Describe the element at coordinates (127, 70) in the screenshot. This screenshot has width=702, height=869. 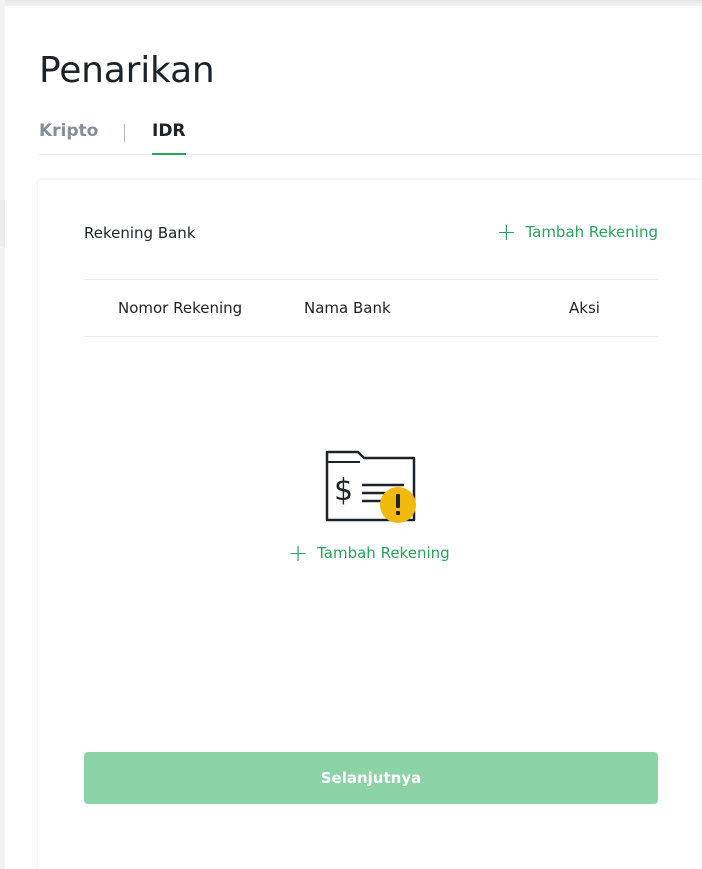
I see `page-title: Penarikan` at that location.